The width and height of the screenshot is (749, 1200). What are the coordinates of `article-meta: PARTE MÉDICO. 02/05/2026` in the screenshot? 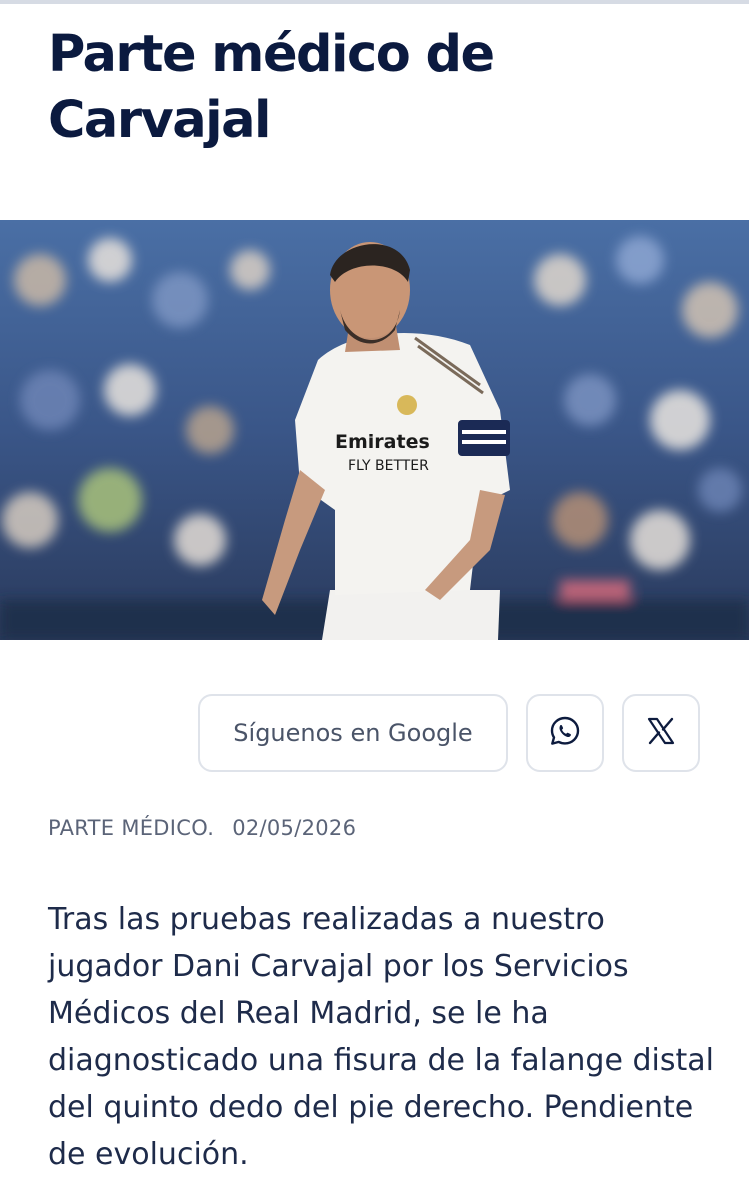 It's located at (202, 828).